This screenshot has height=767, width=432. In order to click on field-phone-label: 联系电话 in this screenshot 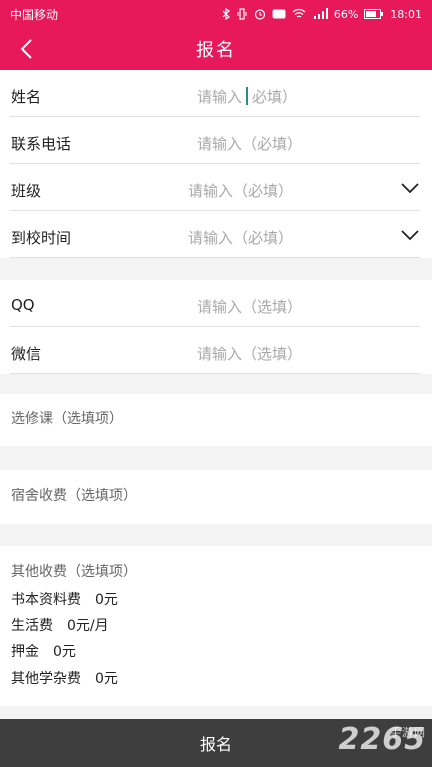, I will do `click(41, 144)`.